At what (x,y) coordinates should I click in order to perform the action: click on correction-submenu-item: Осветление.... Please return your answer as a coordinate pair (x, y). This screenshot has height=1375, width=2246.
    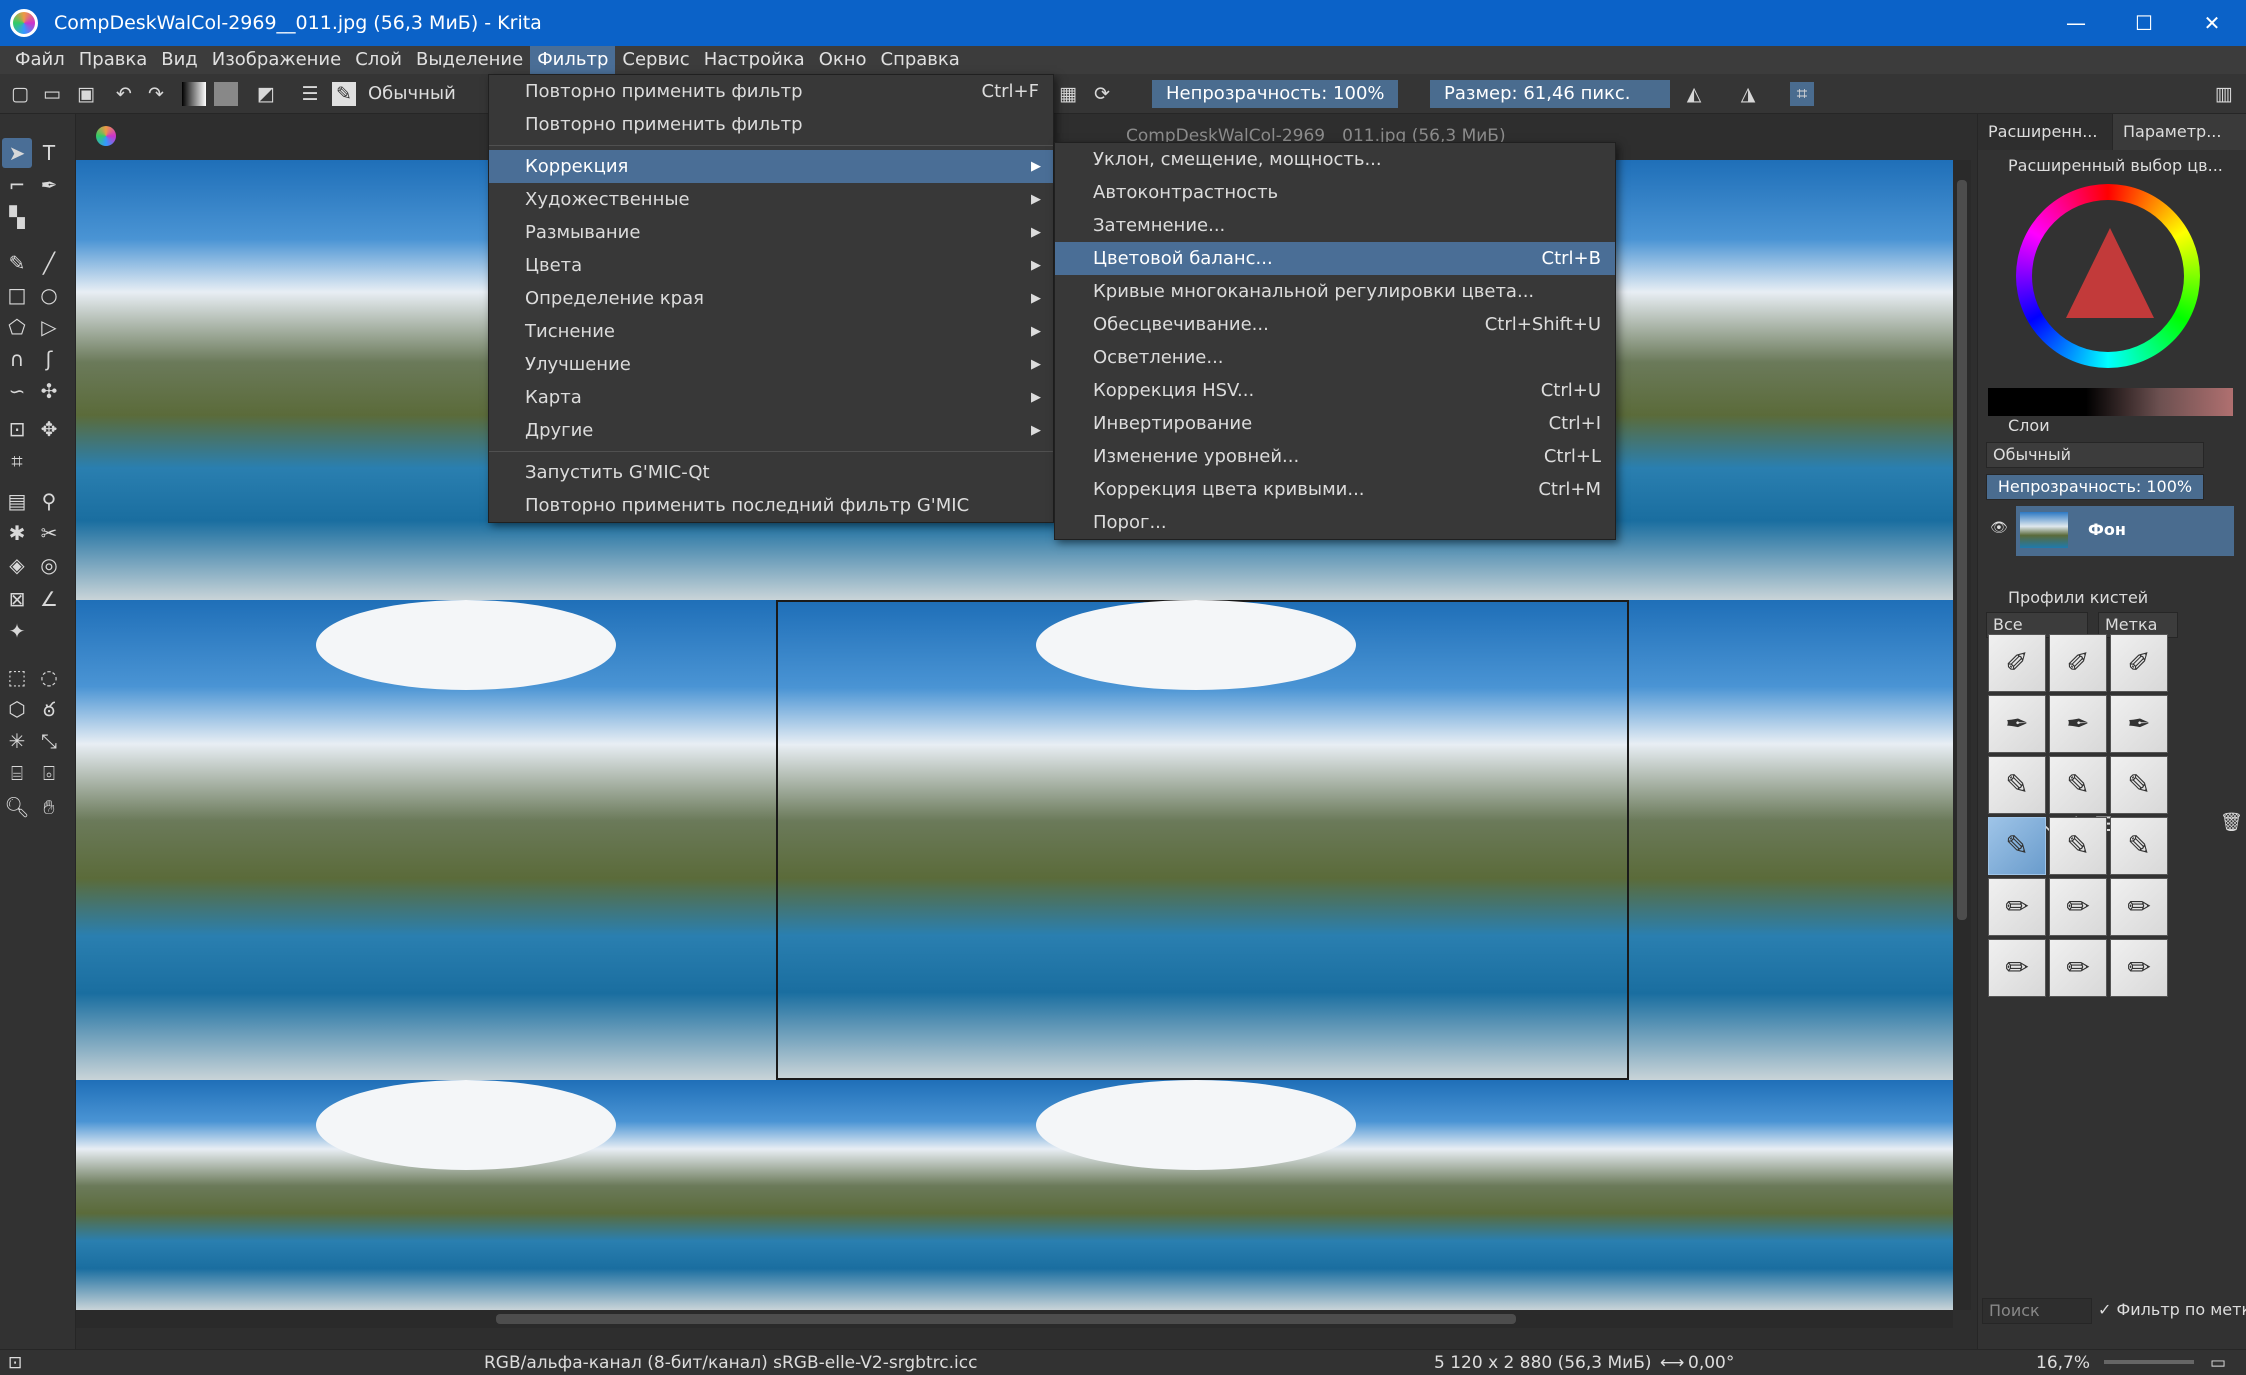
    Looking at the image, I should click on (1335, 357).